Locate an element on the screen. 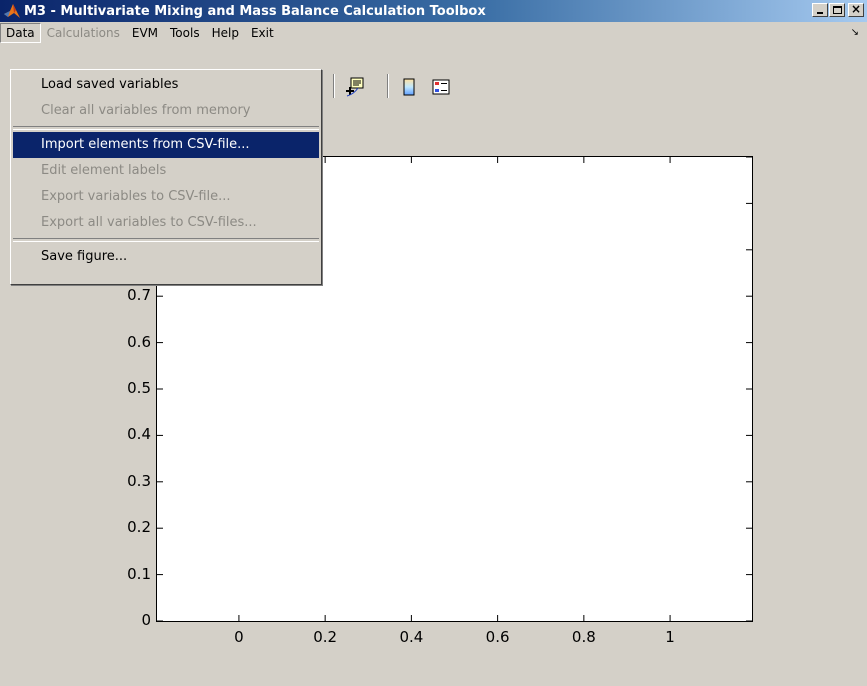  menu-item-clear-all-variables: Clear all variables from memory is located at coordinates (166, 111).